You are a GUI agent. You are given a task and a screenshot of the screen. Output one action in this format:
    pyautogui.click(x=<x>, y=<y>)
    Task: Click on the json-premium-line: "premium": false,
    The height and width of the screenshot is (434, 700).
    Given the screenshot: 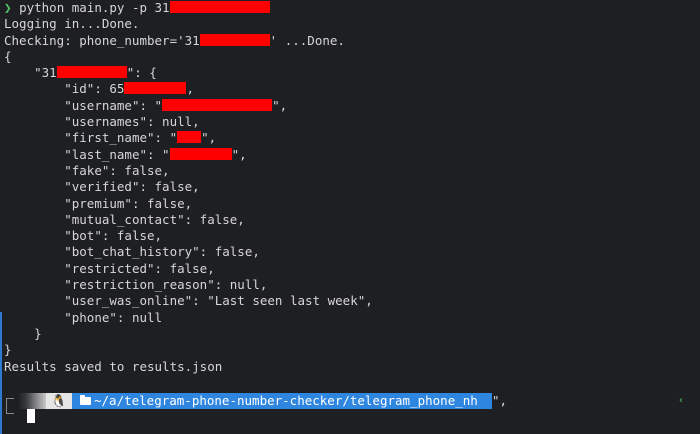 What is the action you would take?
    pyautogui.click(x=352, y=204)
    